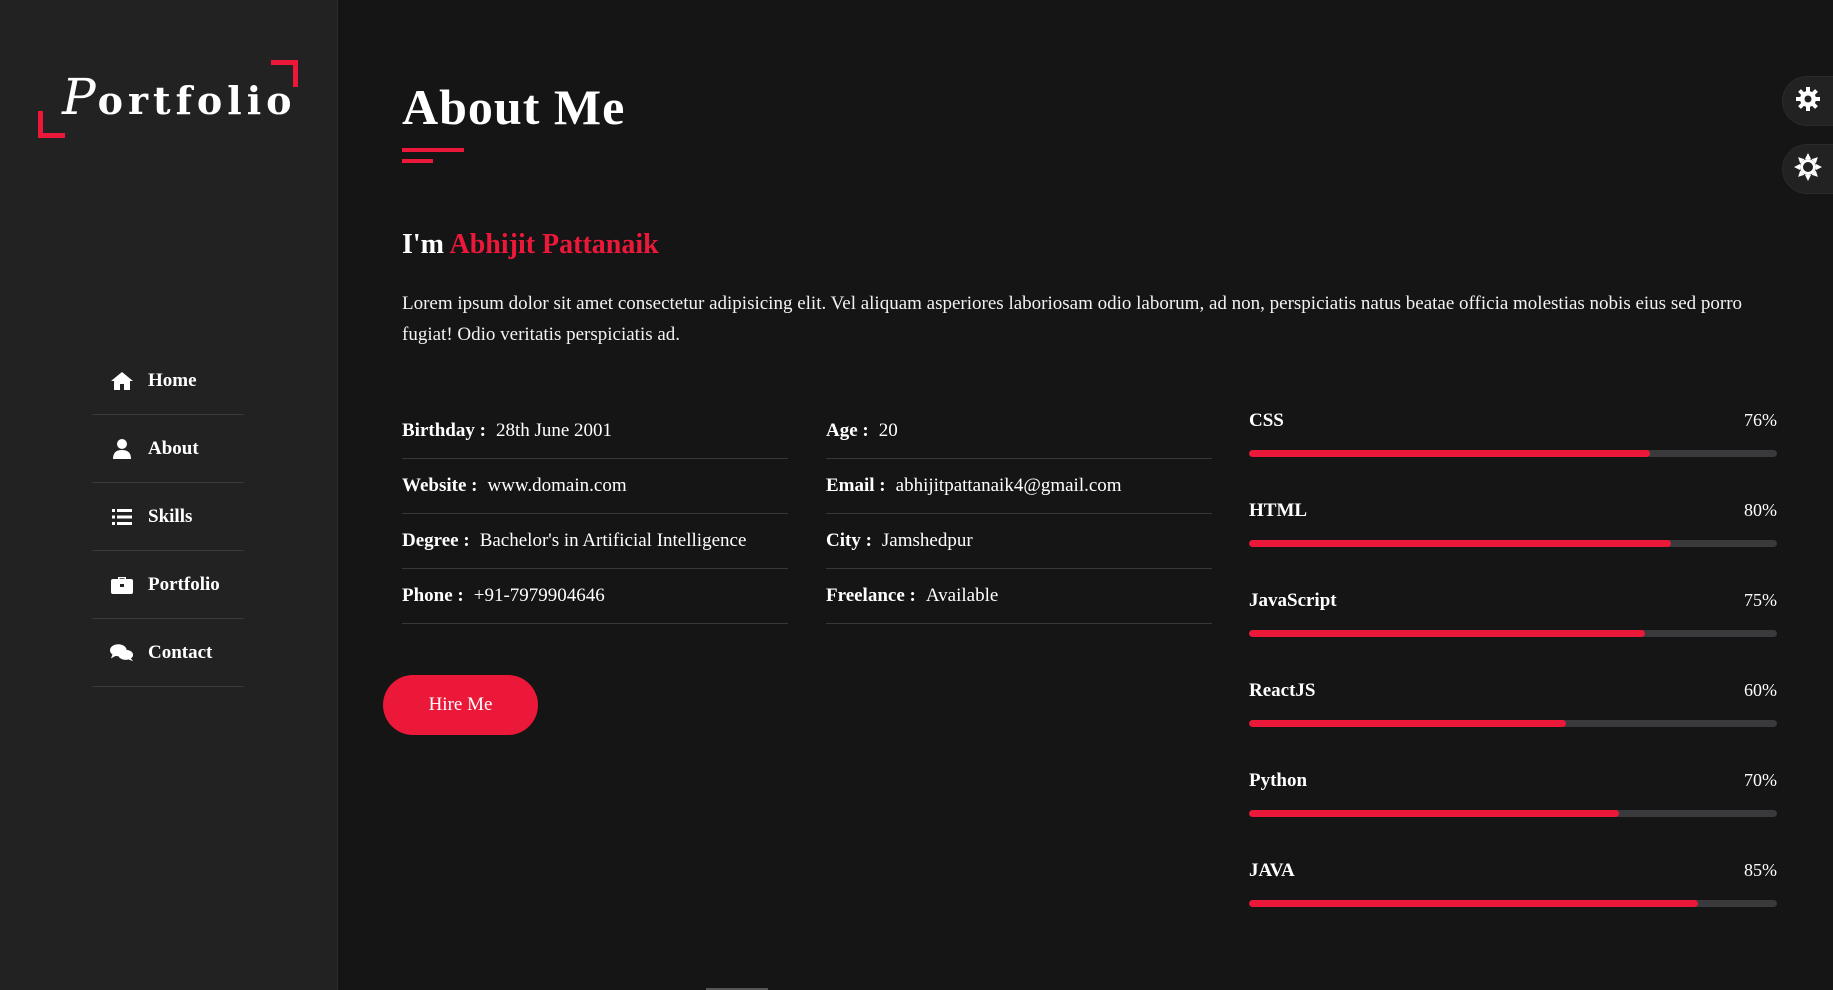 This screenshot has height=990, width=1833. I want to click on info-label: Degree :, so click(436, 540).